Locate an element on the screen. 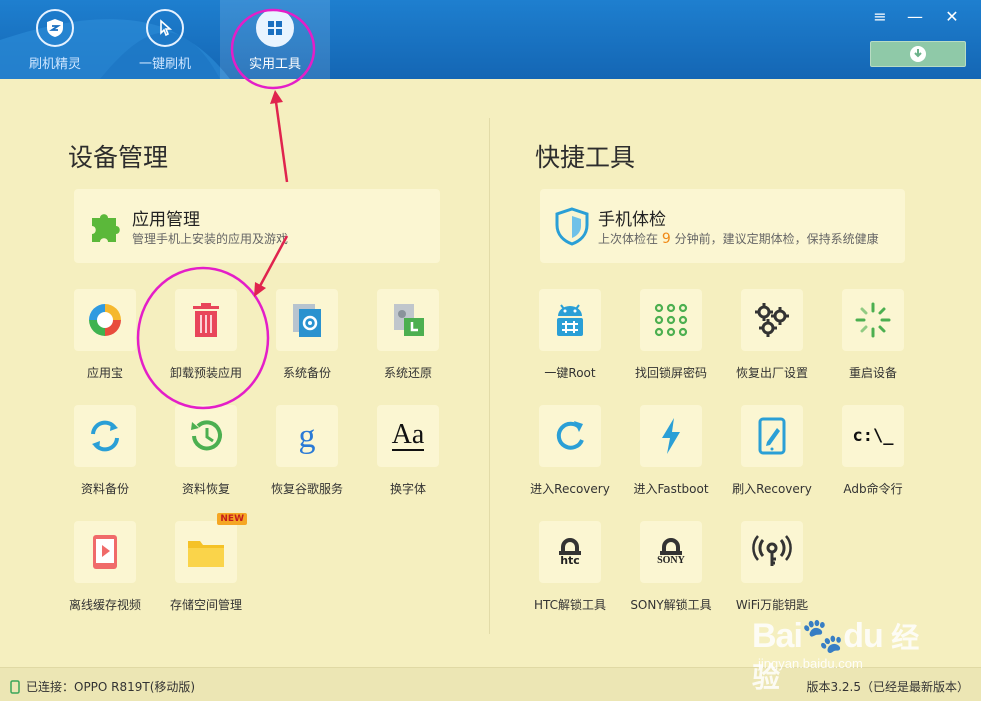 The image size is (981, 701). phone-icon is located at coordinates (15, 686).